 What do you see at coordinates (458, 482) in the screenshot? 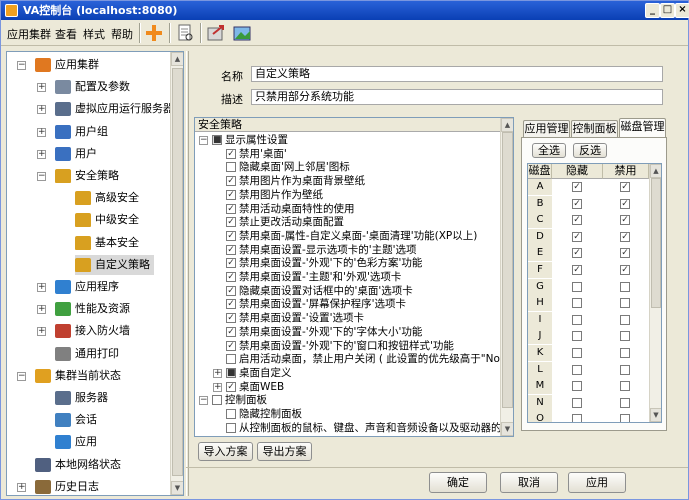
I see `ok-button: 确定` at bounding box center [458, 482].